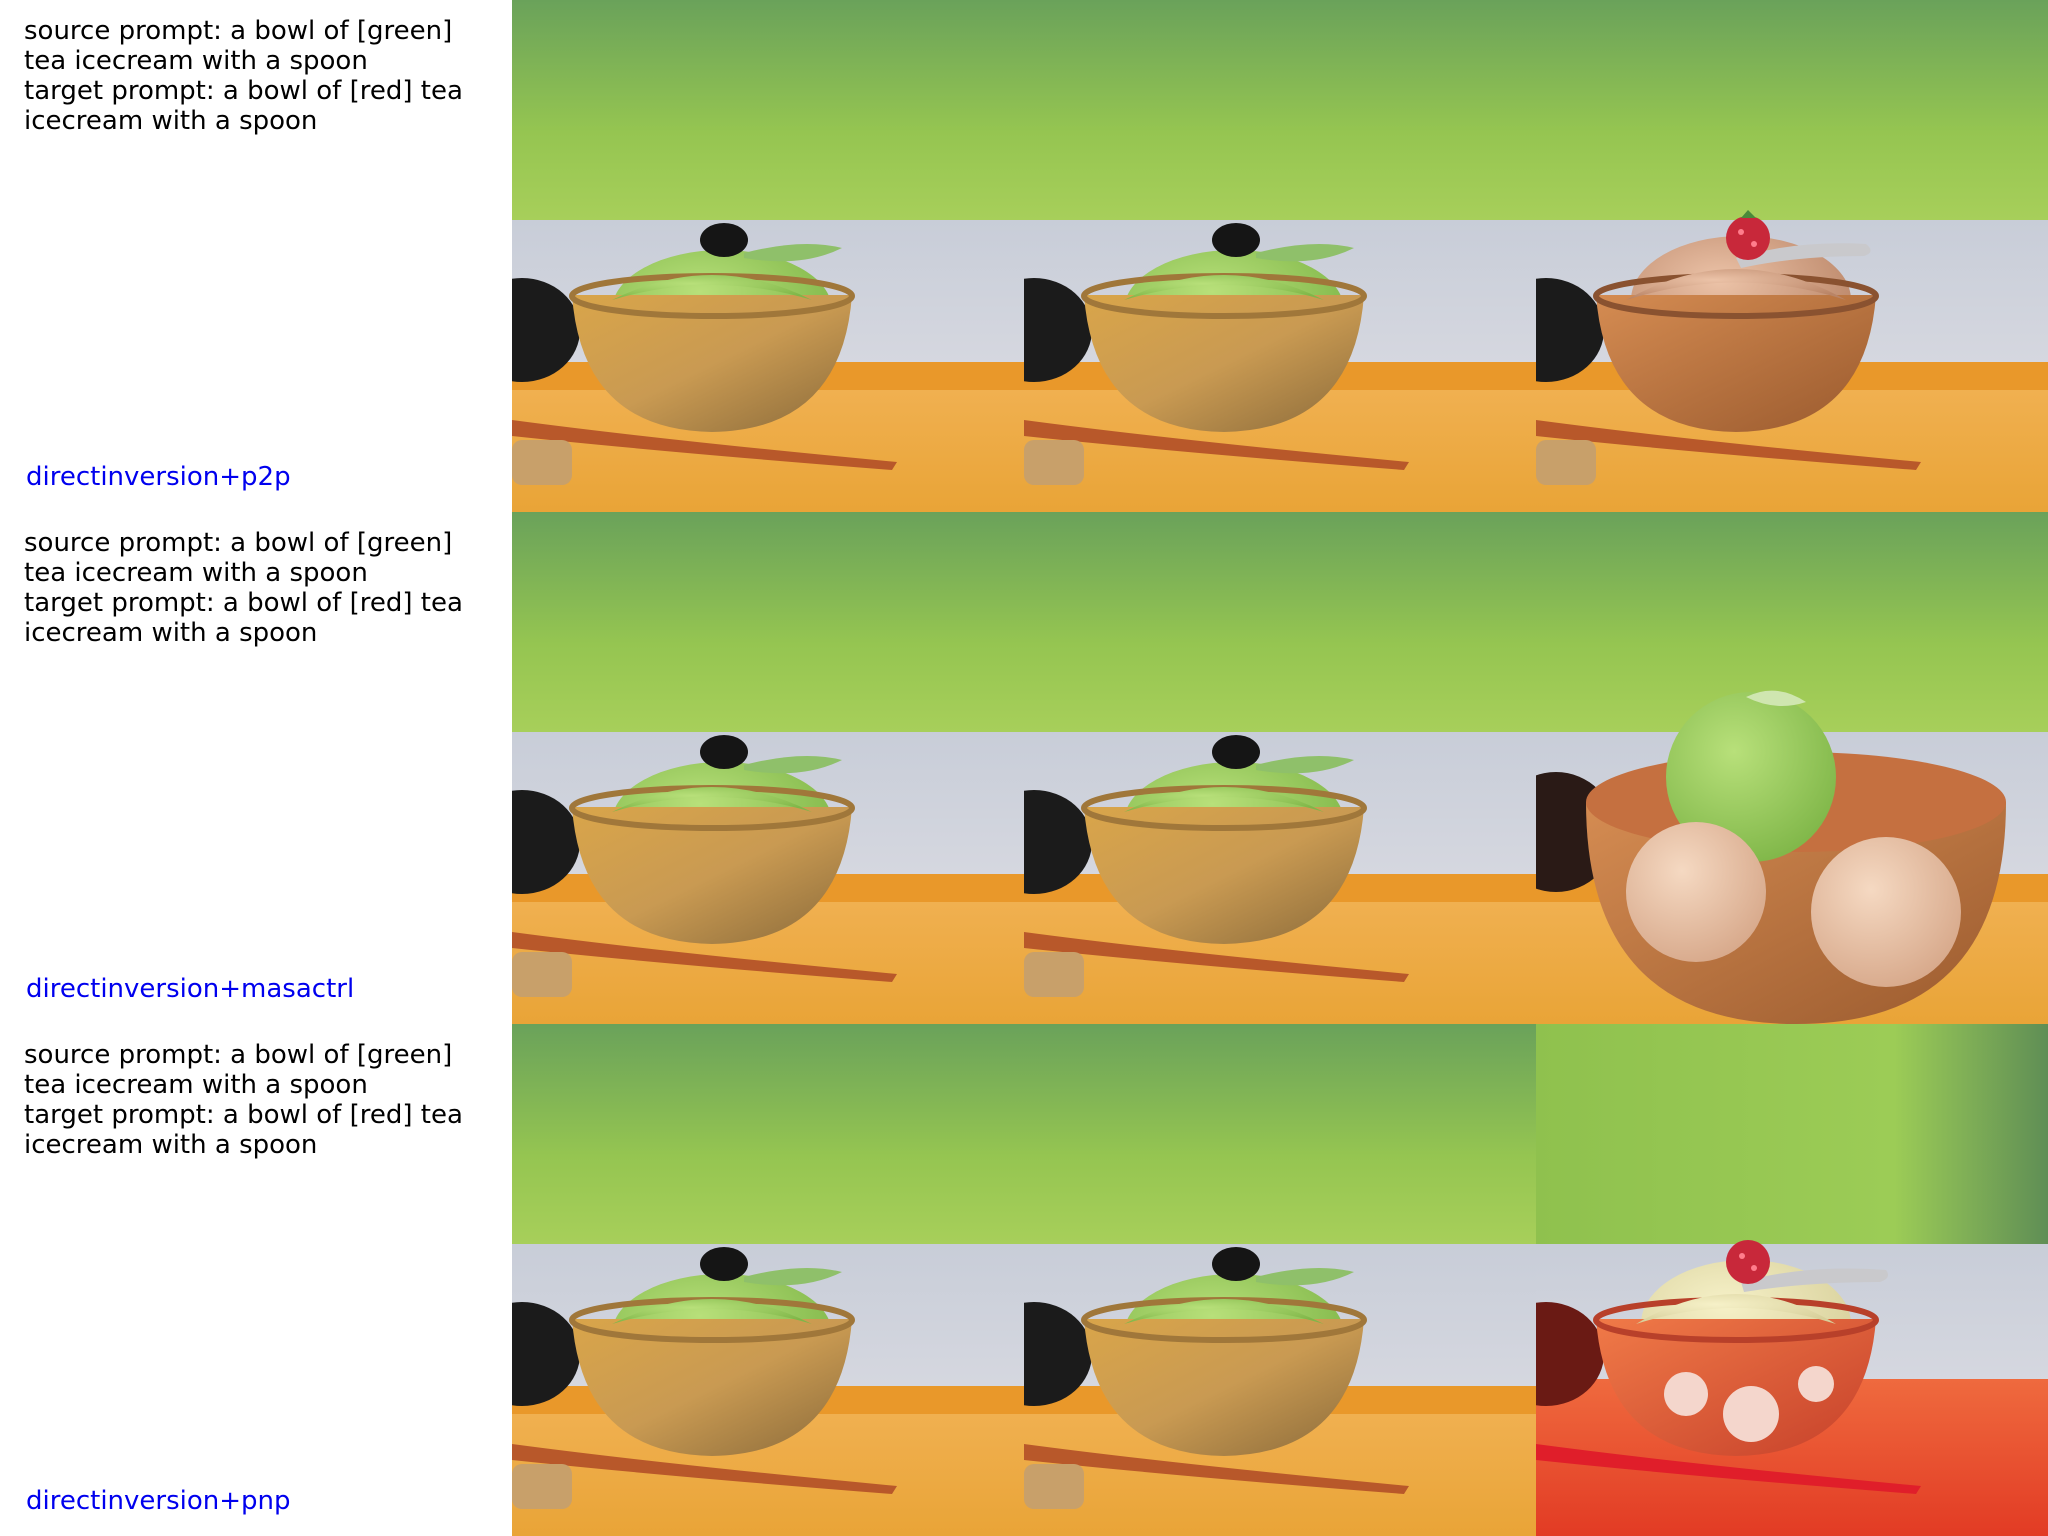 This screenshot has height=1536, width=2048. I want to click on method-label: directinversion+pnp, so click(158, 1501).